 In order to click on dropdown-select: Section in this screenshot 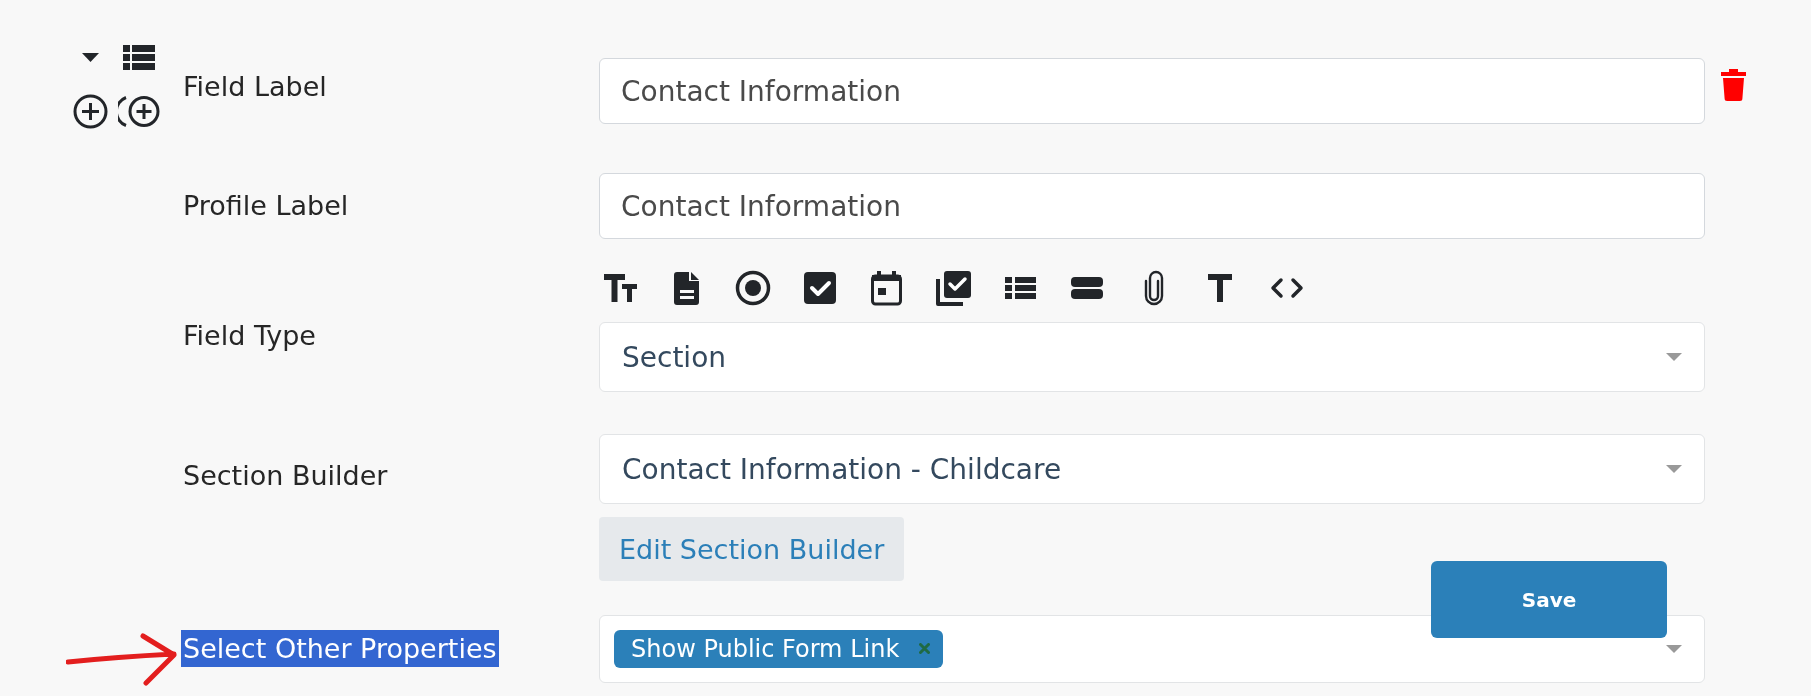, I will do `click(1152, 357)`.